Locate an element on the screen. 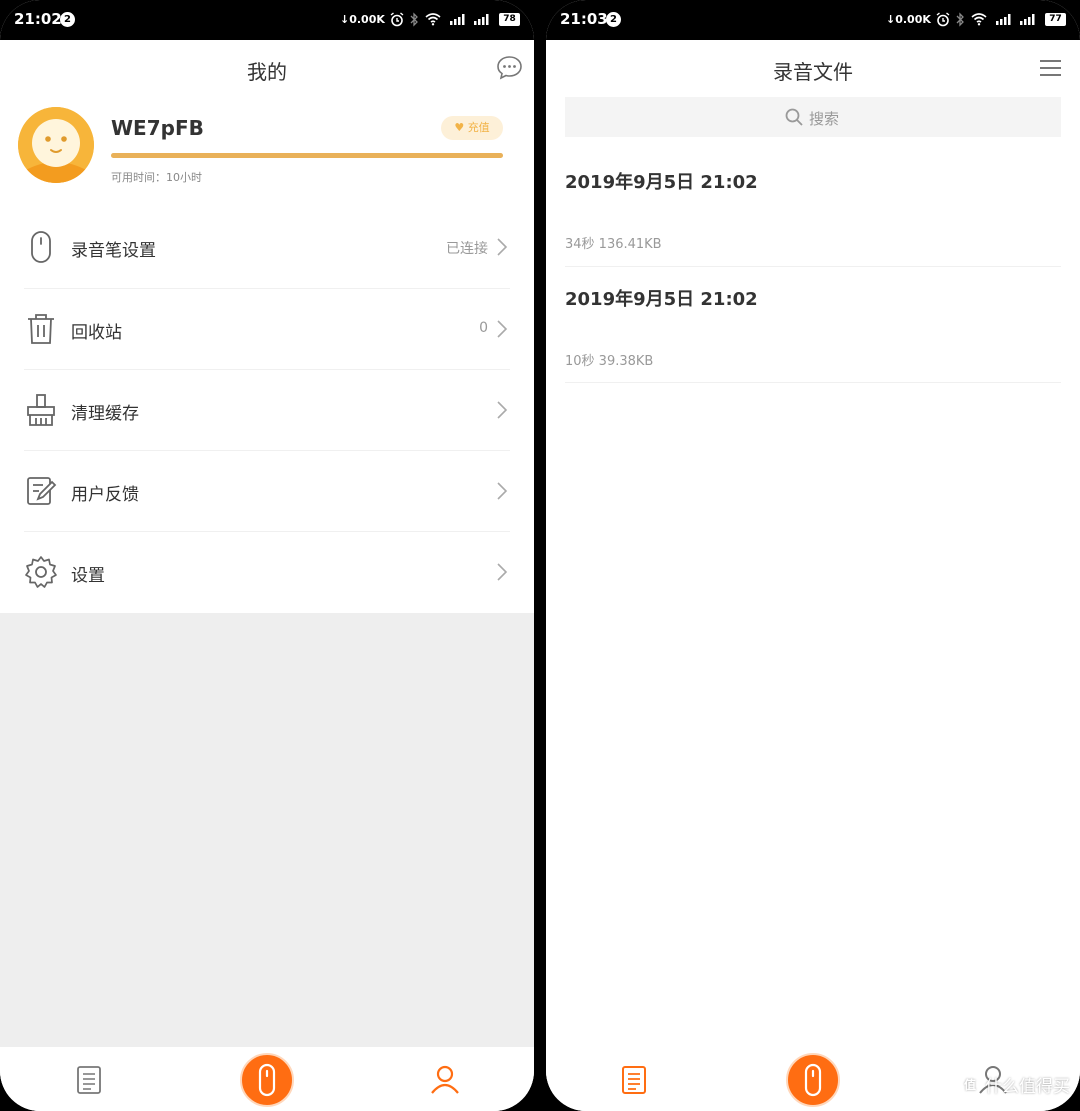  menu-item-recorder-settings: 录音笔设置 已连接 is located at coordinates (267, 247).